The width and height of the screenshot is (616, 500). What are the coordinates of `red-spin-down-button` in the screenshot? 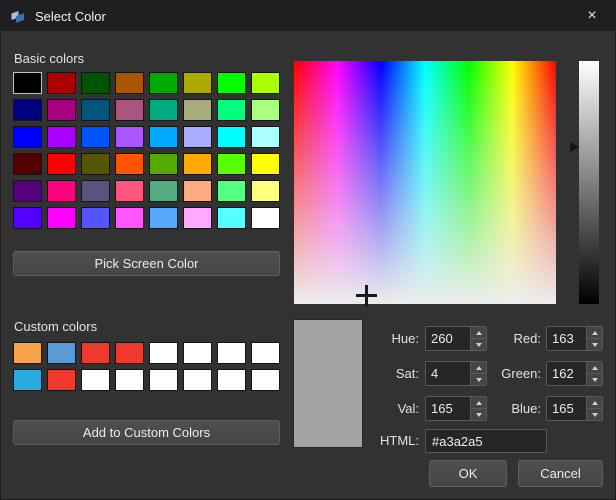 It's located at (594, 344).